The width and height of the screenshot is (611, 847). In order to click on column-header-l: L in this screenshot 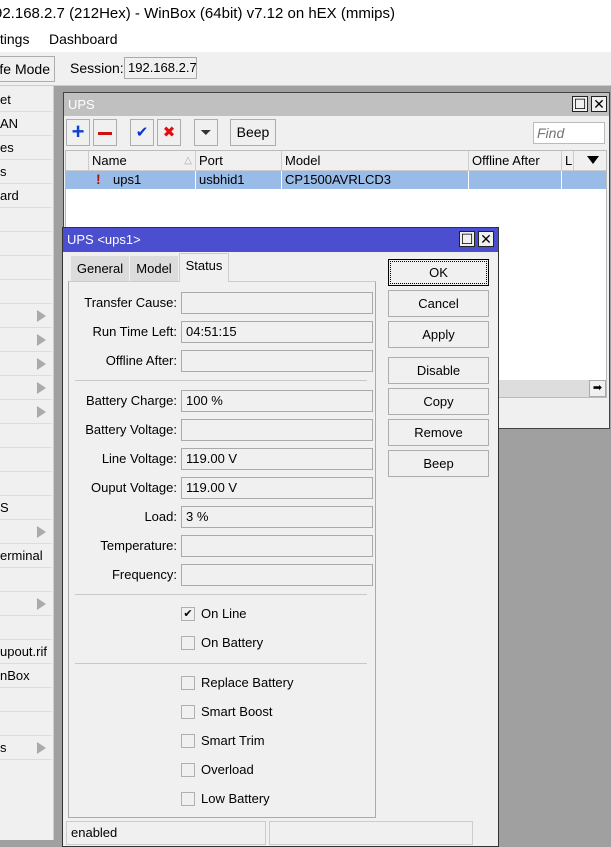, I will do `click(568, 160)`.